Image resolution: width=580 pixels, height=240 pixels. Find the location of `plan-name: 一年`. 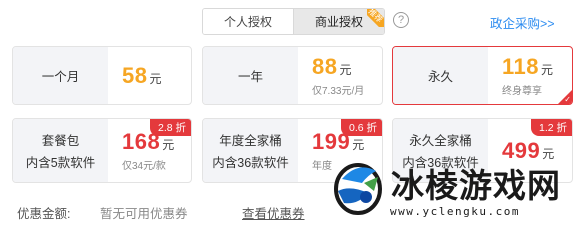

plan-name: 一年 is located at coordinates (250, 77).